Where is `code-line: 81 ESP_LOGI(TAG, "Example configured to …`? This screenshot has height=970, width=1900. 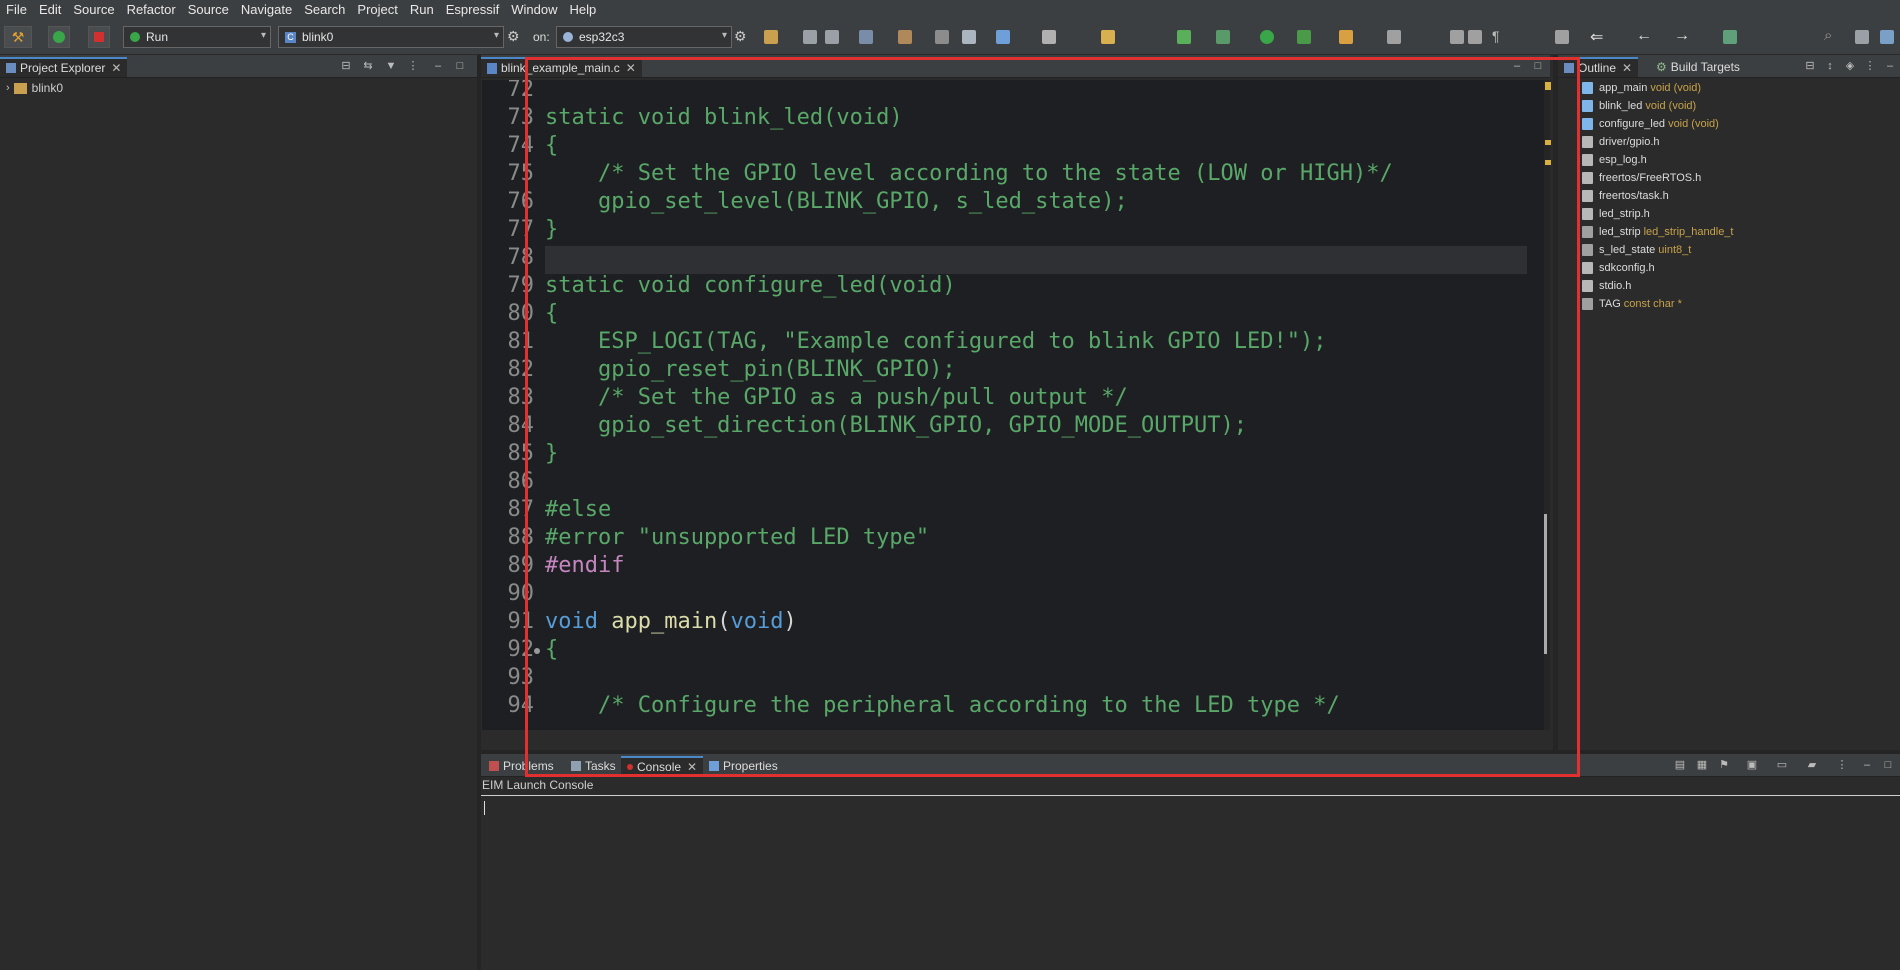
code-line: 81 ESP_LOGI(TAG, "Example configured to … is located at coordinates (1013, 342).